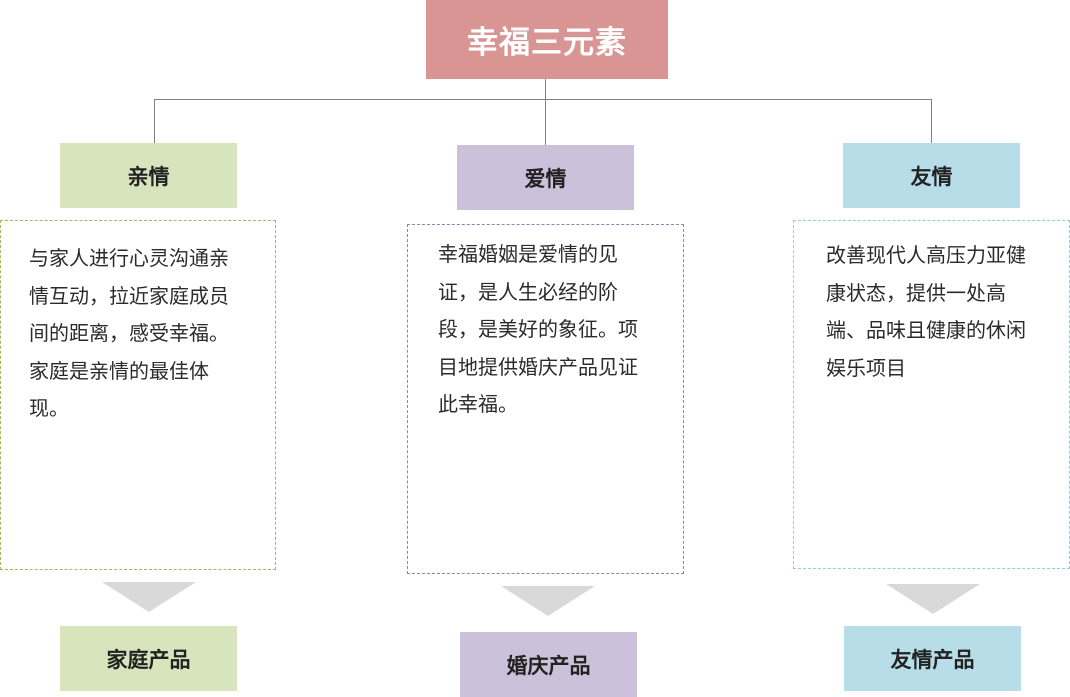  What do you see at coordinates (548, 664) in the screenshot?
I see `product-wedding: 婚庆产品` at bounding box center [548, 664].